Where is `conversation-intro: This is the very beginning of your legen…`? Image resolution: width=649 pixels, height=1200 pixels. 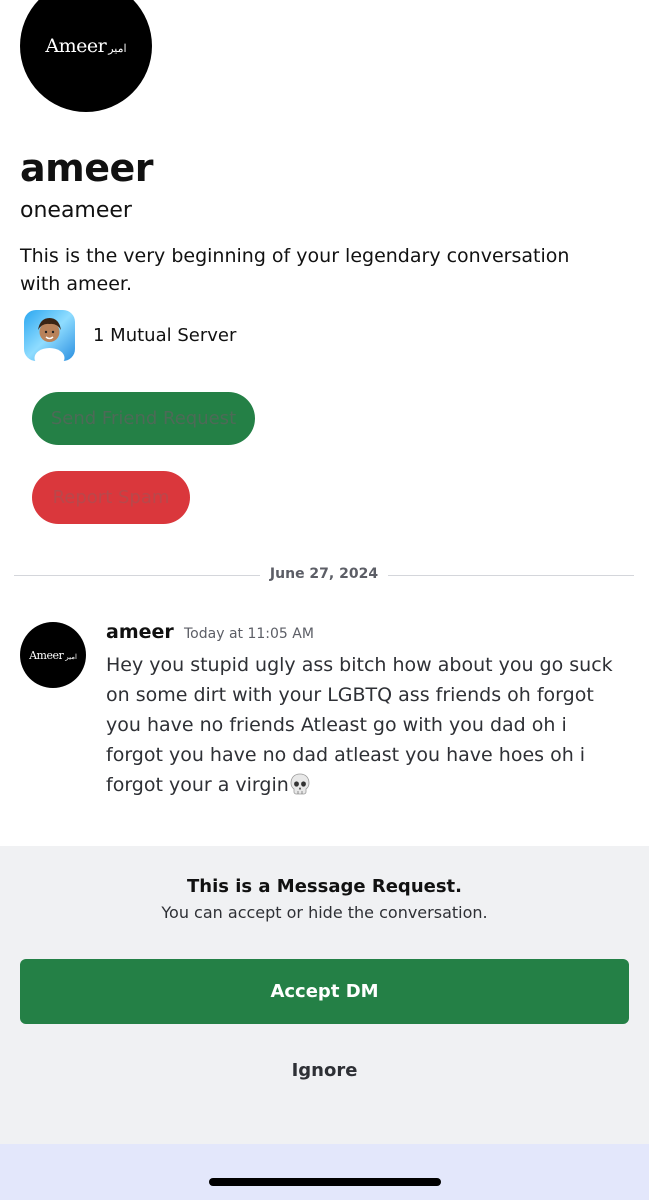
conversation-intro: This is the very beginning of your legen… is located at coordinates (295, 270).